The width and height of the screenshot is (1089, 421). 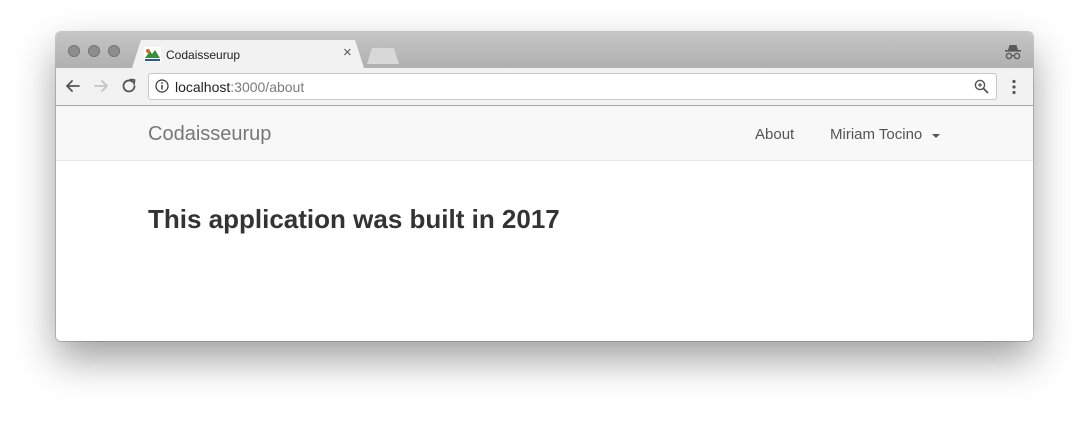 I want to click on address-bar: localhost:3000/about, so click(x=572, y=86).